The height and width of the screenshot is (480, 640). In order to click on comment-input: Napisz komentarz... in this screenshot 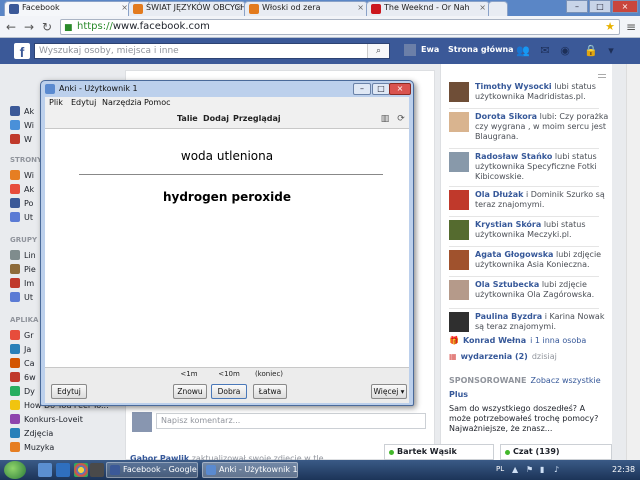, I will do `click(291, 421)`.